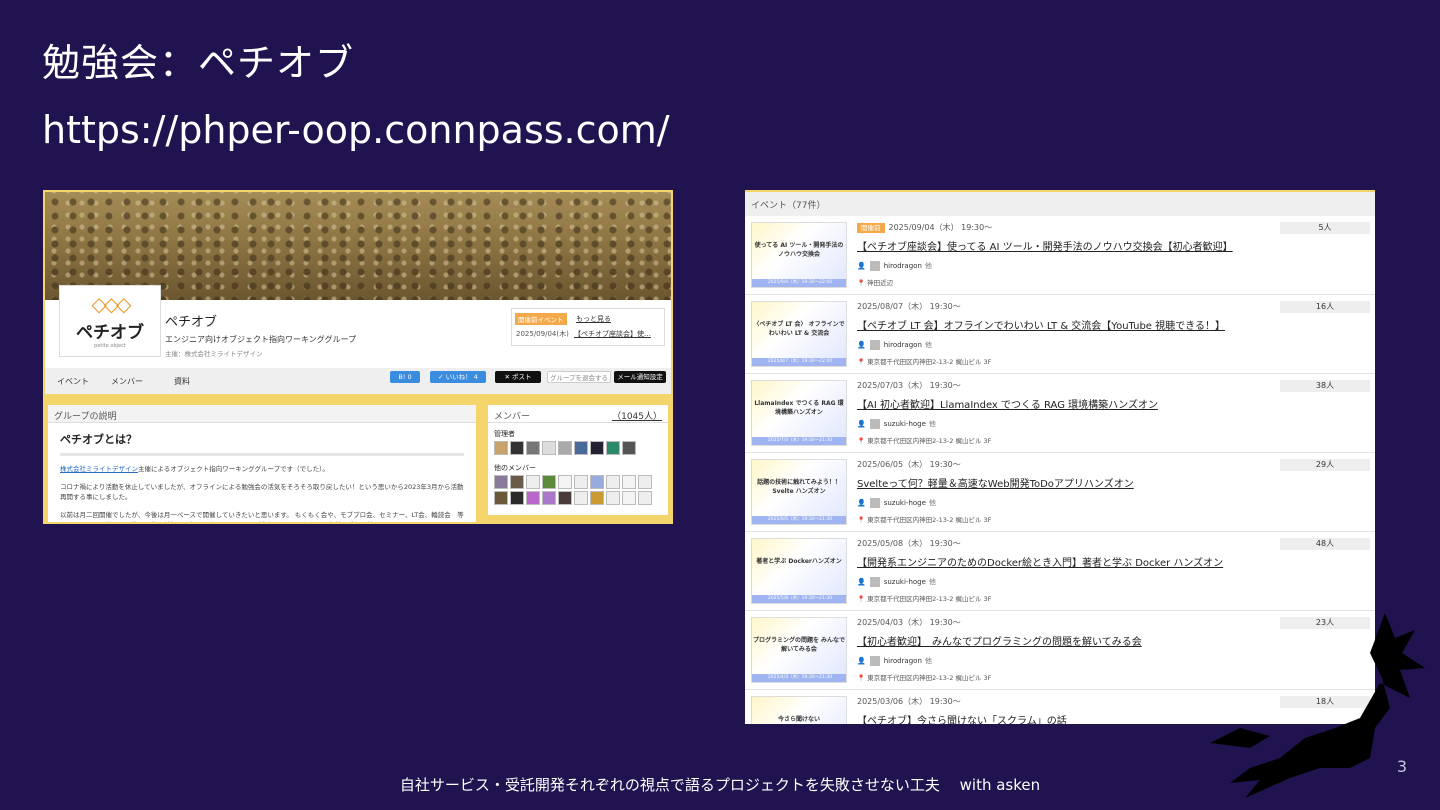 This screenshot has height=810, width=1440. I want to click on leave-group-button: グループを退会する, so click(579, 377).